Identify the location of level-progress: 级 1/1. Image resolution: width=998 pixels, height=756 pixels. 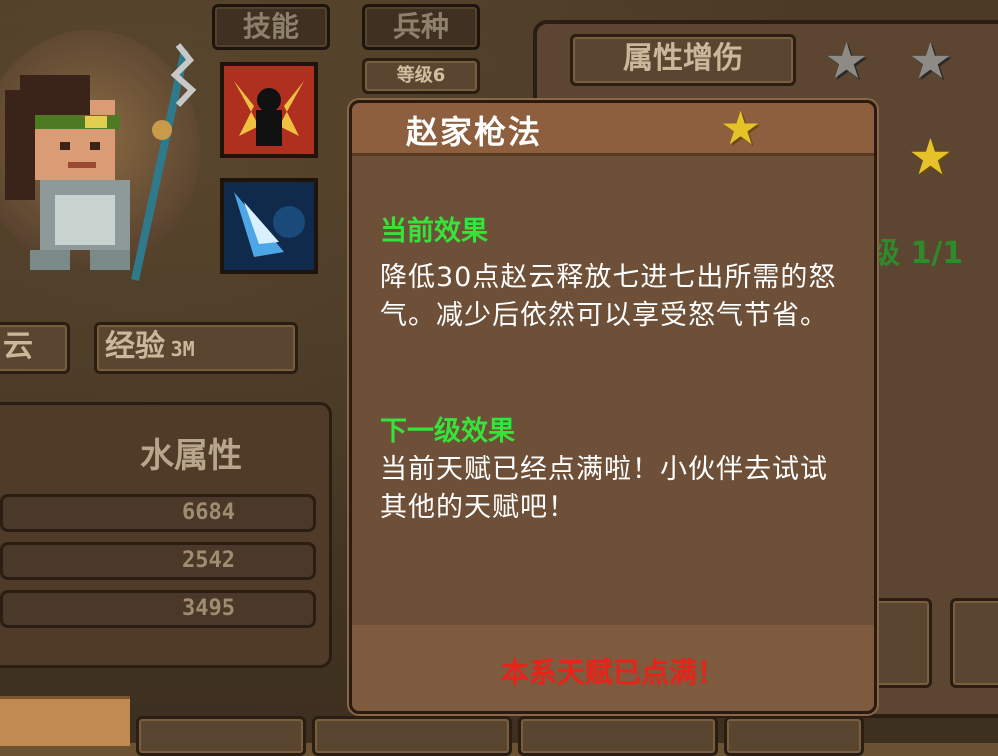
(917, 253).